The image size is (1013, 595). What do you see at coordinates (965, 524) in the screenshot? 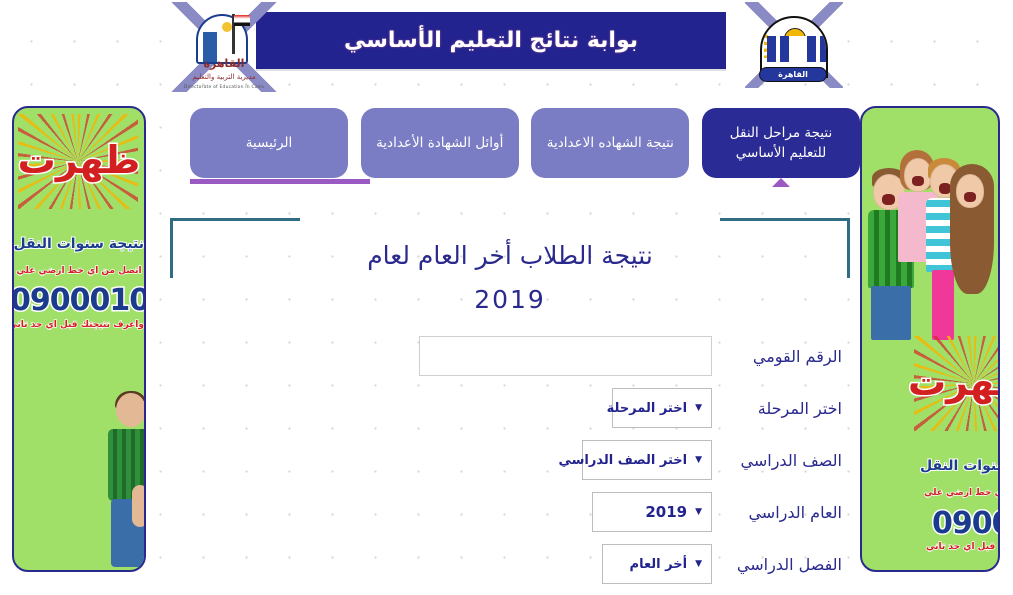
I see `right-ad-phone-number: 09000100` at bounding box center [965, 524].